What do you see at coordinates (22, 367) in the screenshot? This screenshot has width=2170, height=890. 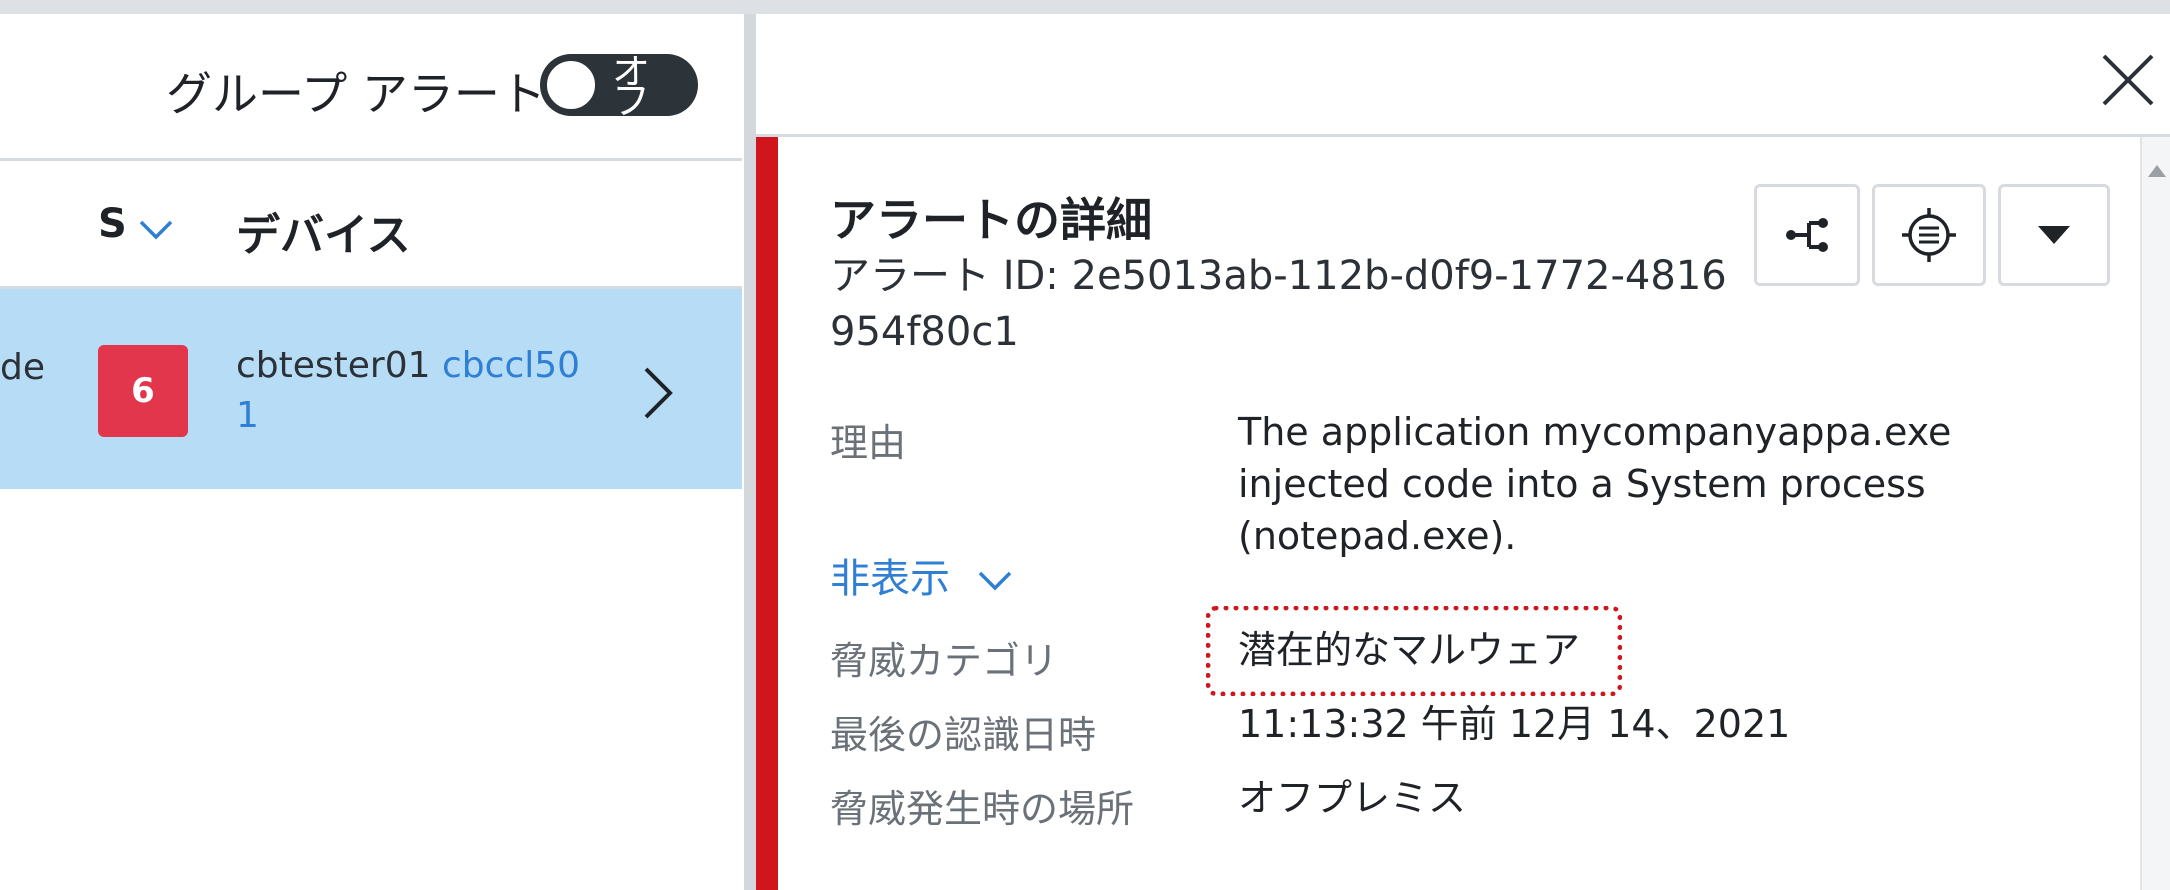 I see `row-truncated-text: de` at bounding box center [22, 367].